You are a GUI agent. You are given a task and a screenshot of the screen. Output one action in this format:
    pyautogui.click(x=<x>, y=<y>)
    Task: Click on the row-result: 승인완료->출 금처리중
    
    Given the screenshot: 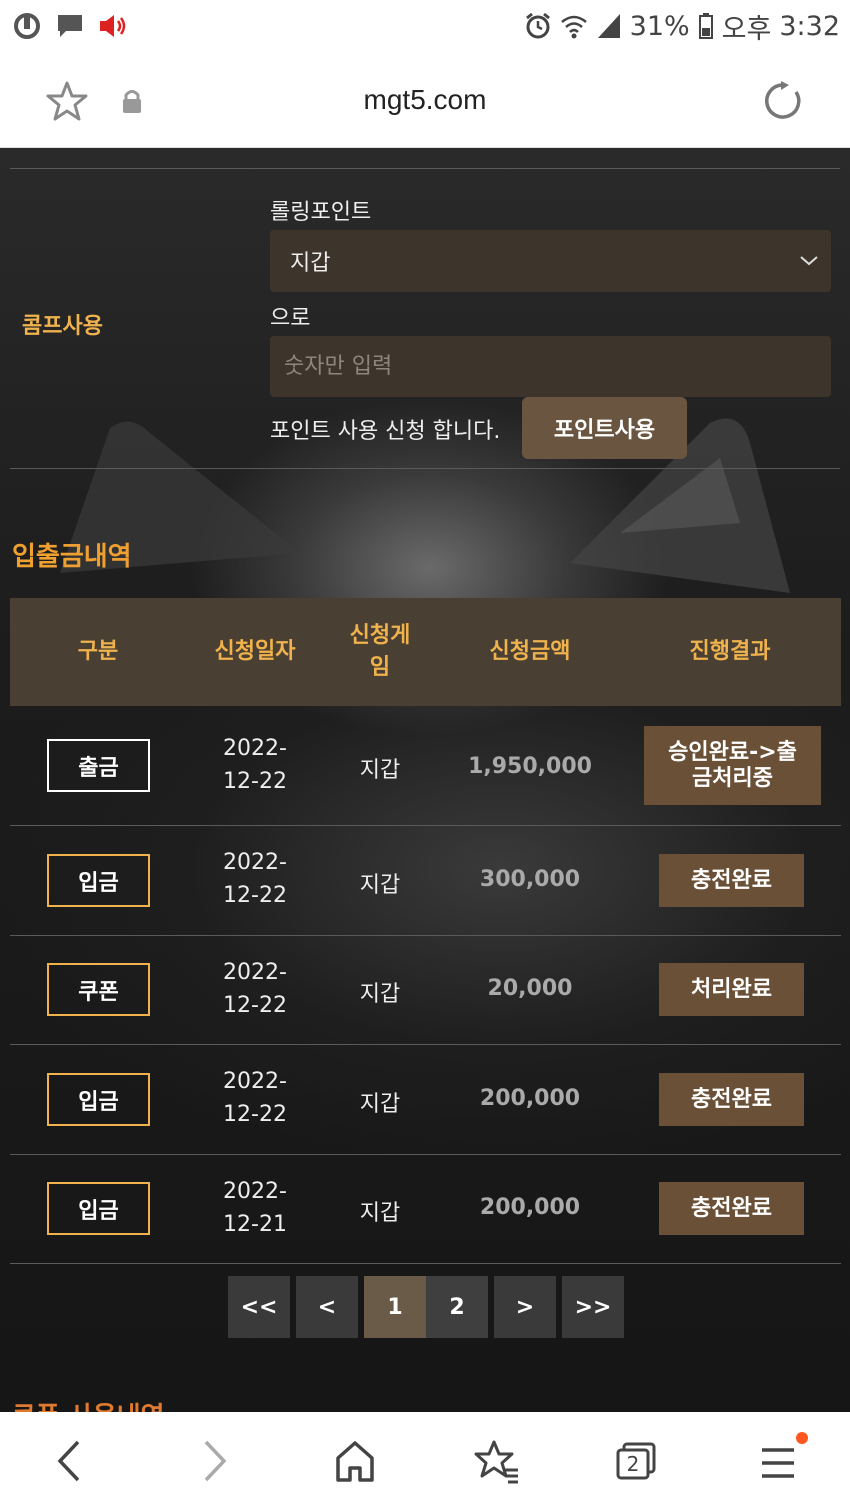 What is the action you would take?
    pyautogui.click(x=732, y=765)
    